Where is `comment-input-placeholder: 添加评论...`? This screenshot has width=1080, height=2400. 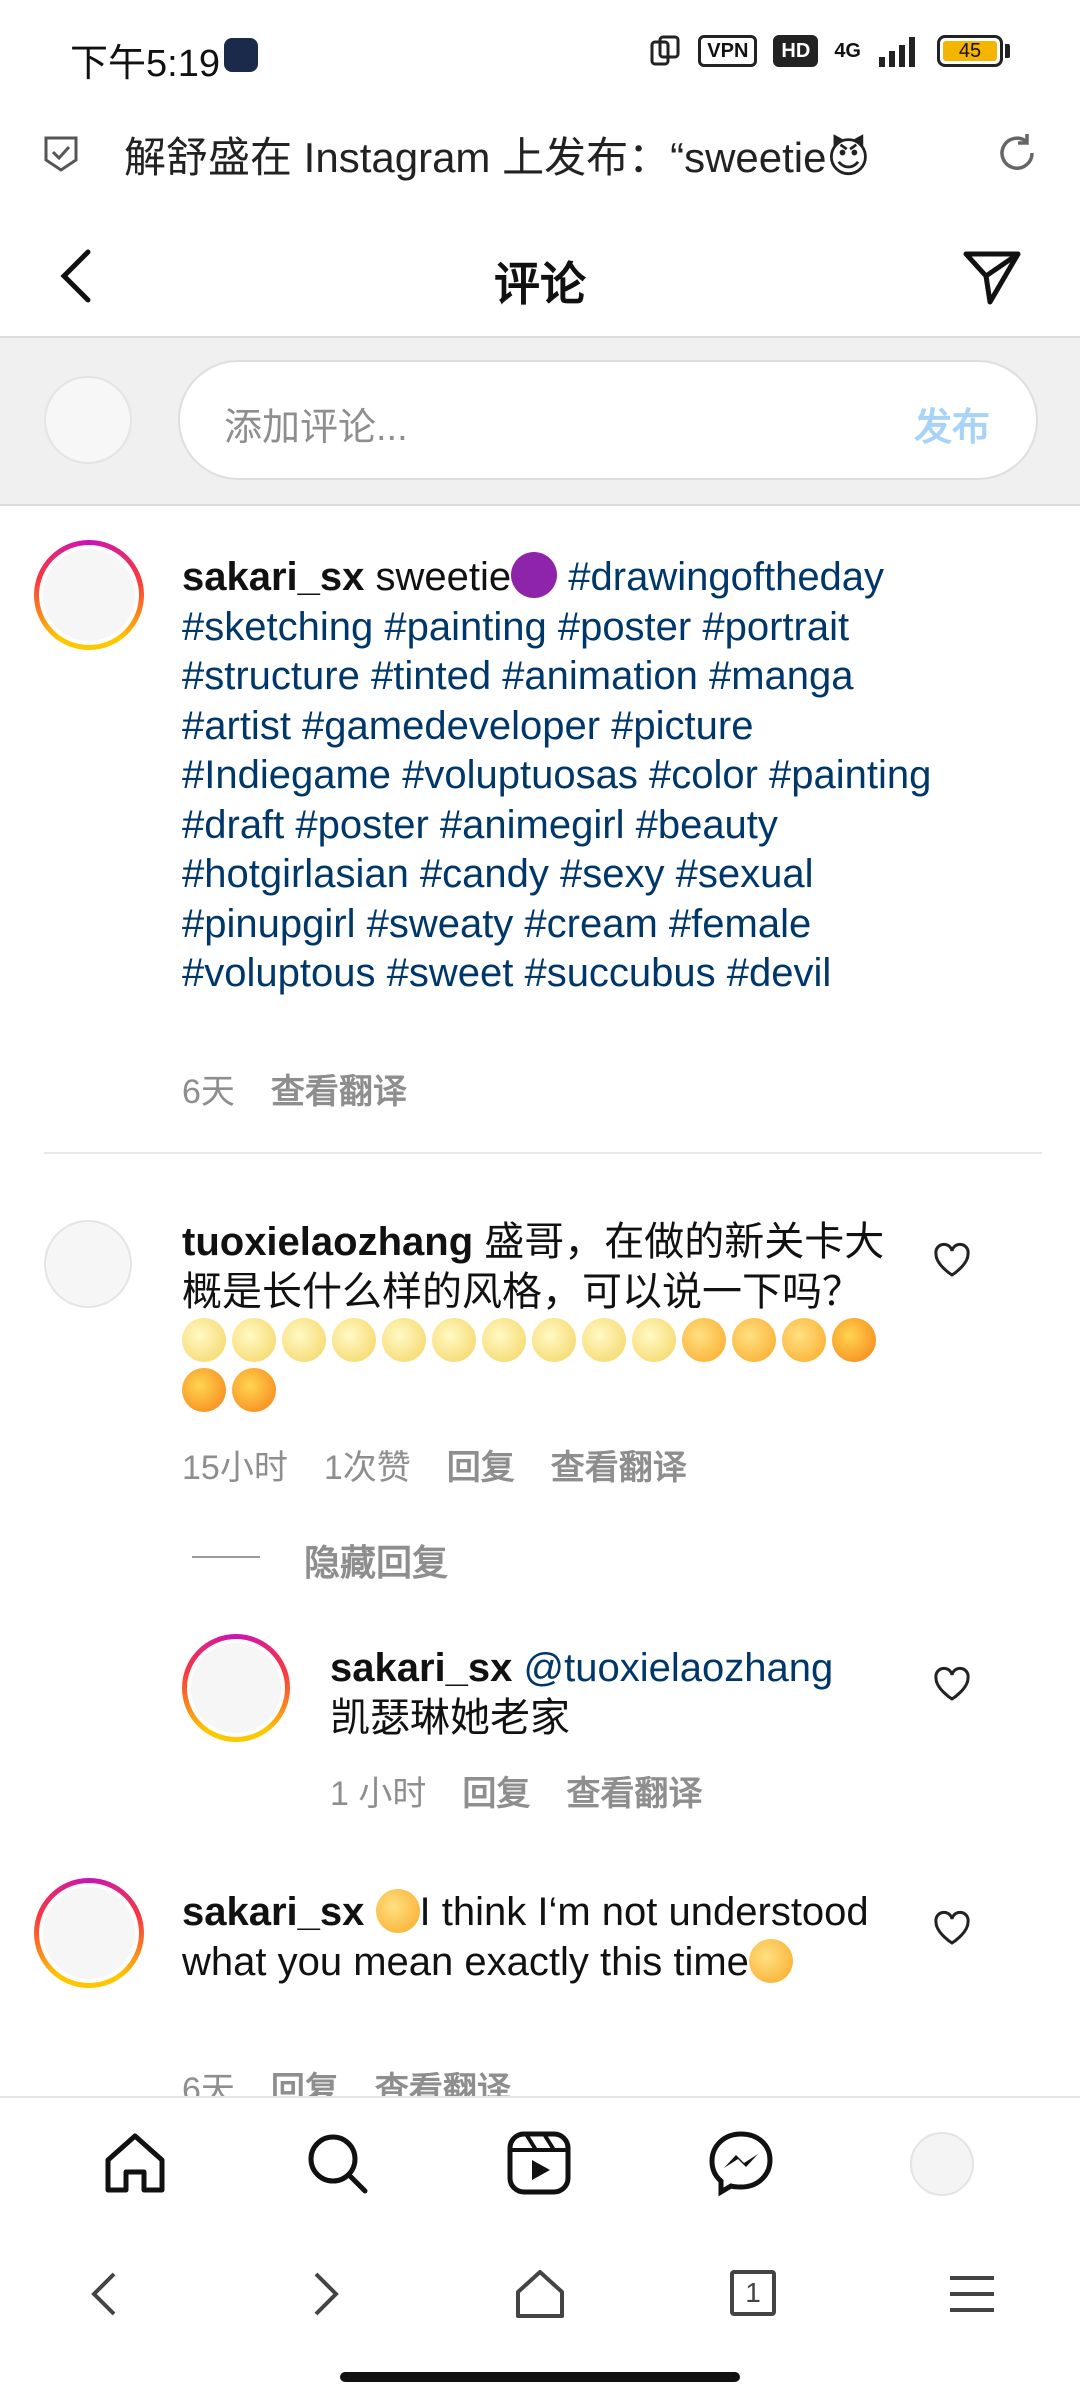
comment-input-placeholder: 添加评论... is located at coordinates (316, 428).